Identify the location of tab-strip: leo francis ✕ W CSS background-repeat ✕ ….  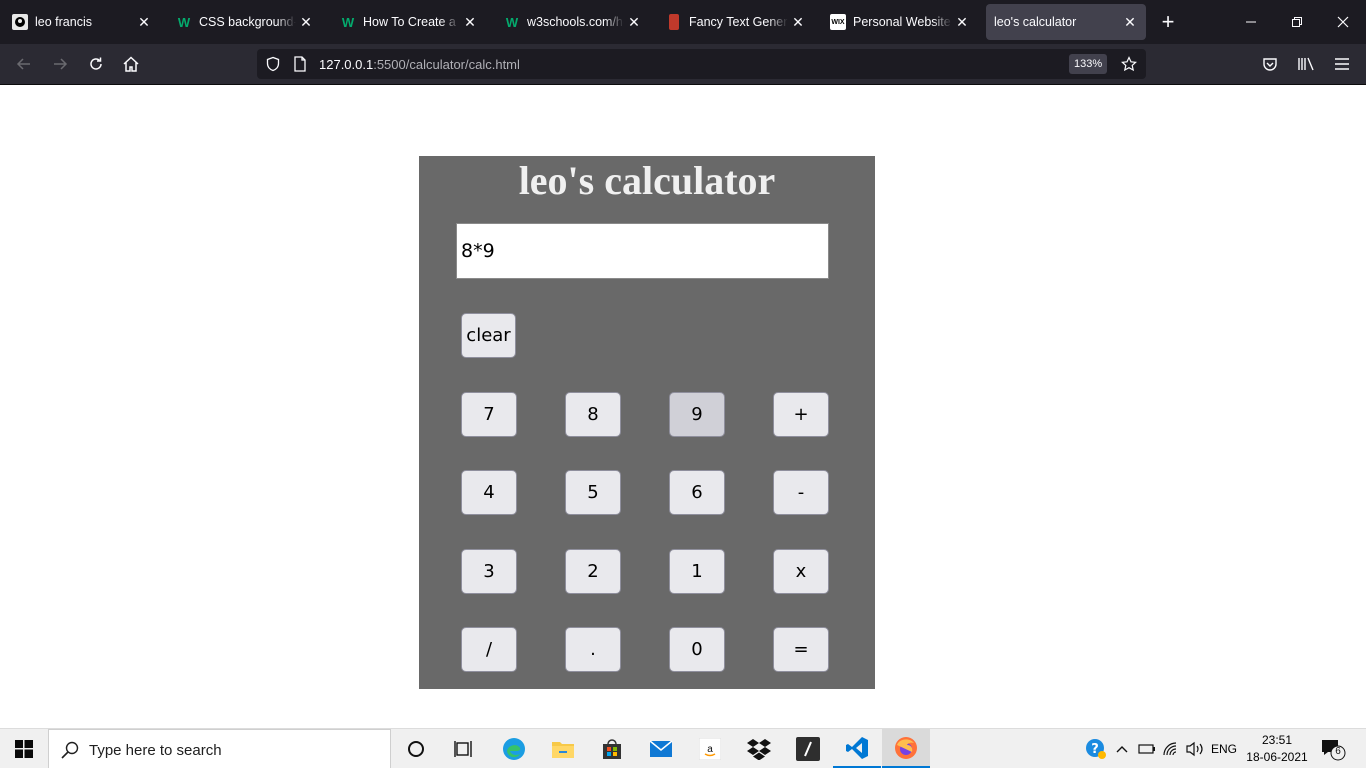
(683, 22).